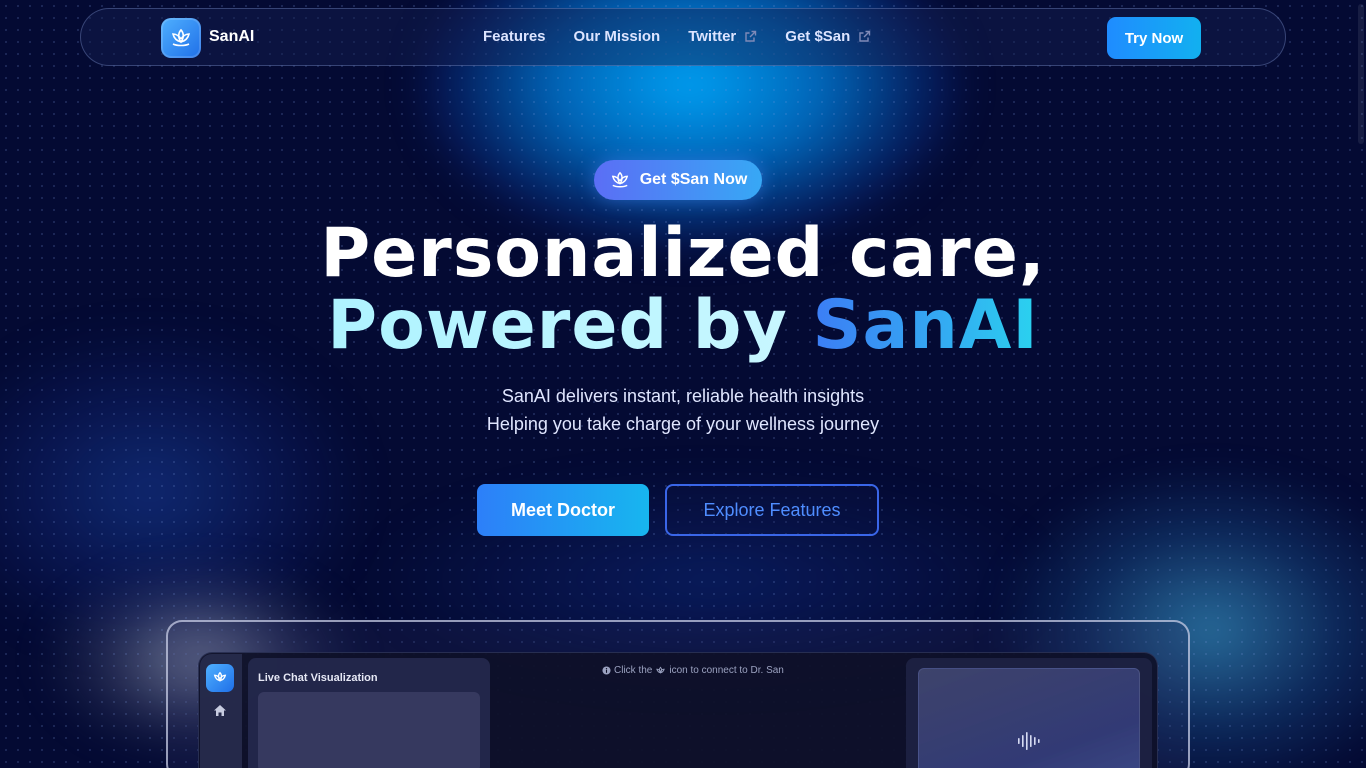 This screenshot has height=768, width=1366. What do you see at coordinates (633, 670) in the screenshot?
I see `hint-prefix: Click the` at bounding box center [633, 670].